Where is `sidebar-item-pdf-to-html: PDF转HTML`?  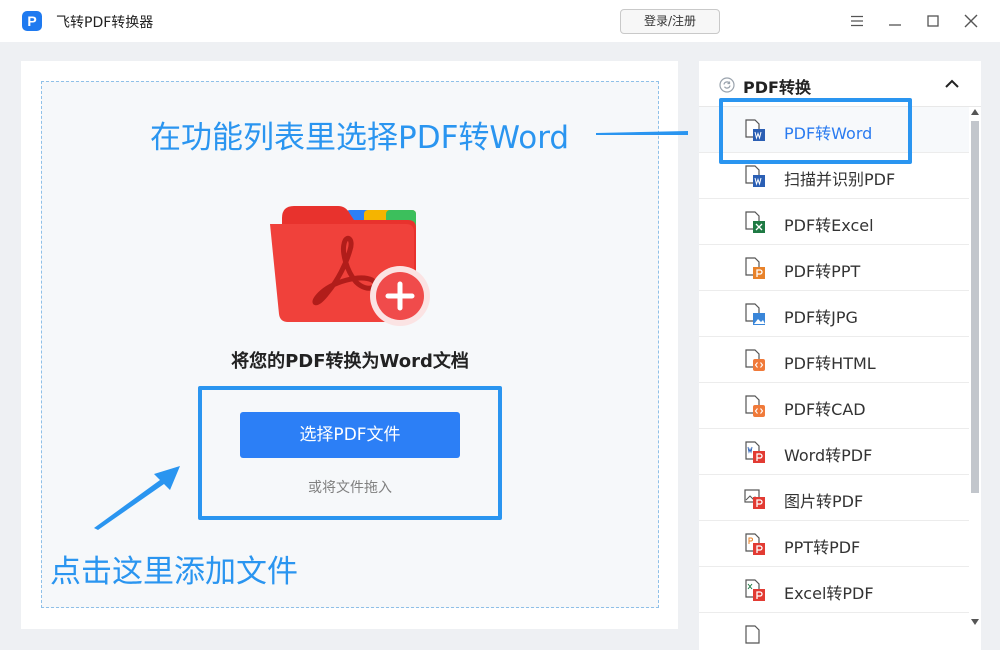
sidebar-item-pdf-to-html: PDF转HTML is located at coordinates (834, 360).